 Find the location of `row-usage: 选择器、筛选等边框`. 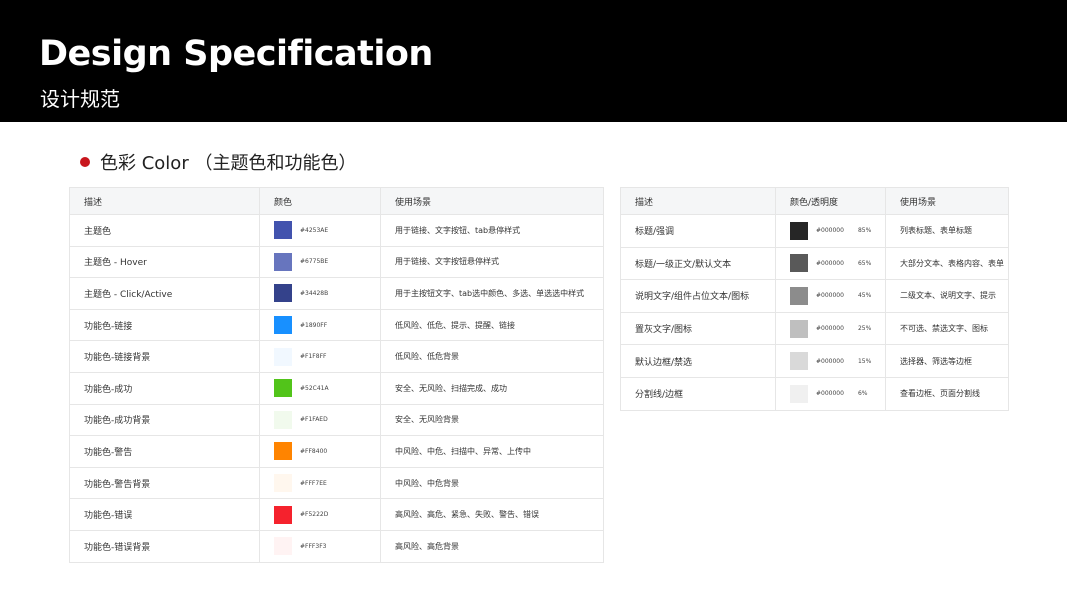

row-usage: 选择器、筛选等边框 is located at coordinates (947, 361).